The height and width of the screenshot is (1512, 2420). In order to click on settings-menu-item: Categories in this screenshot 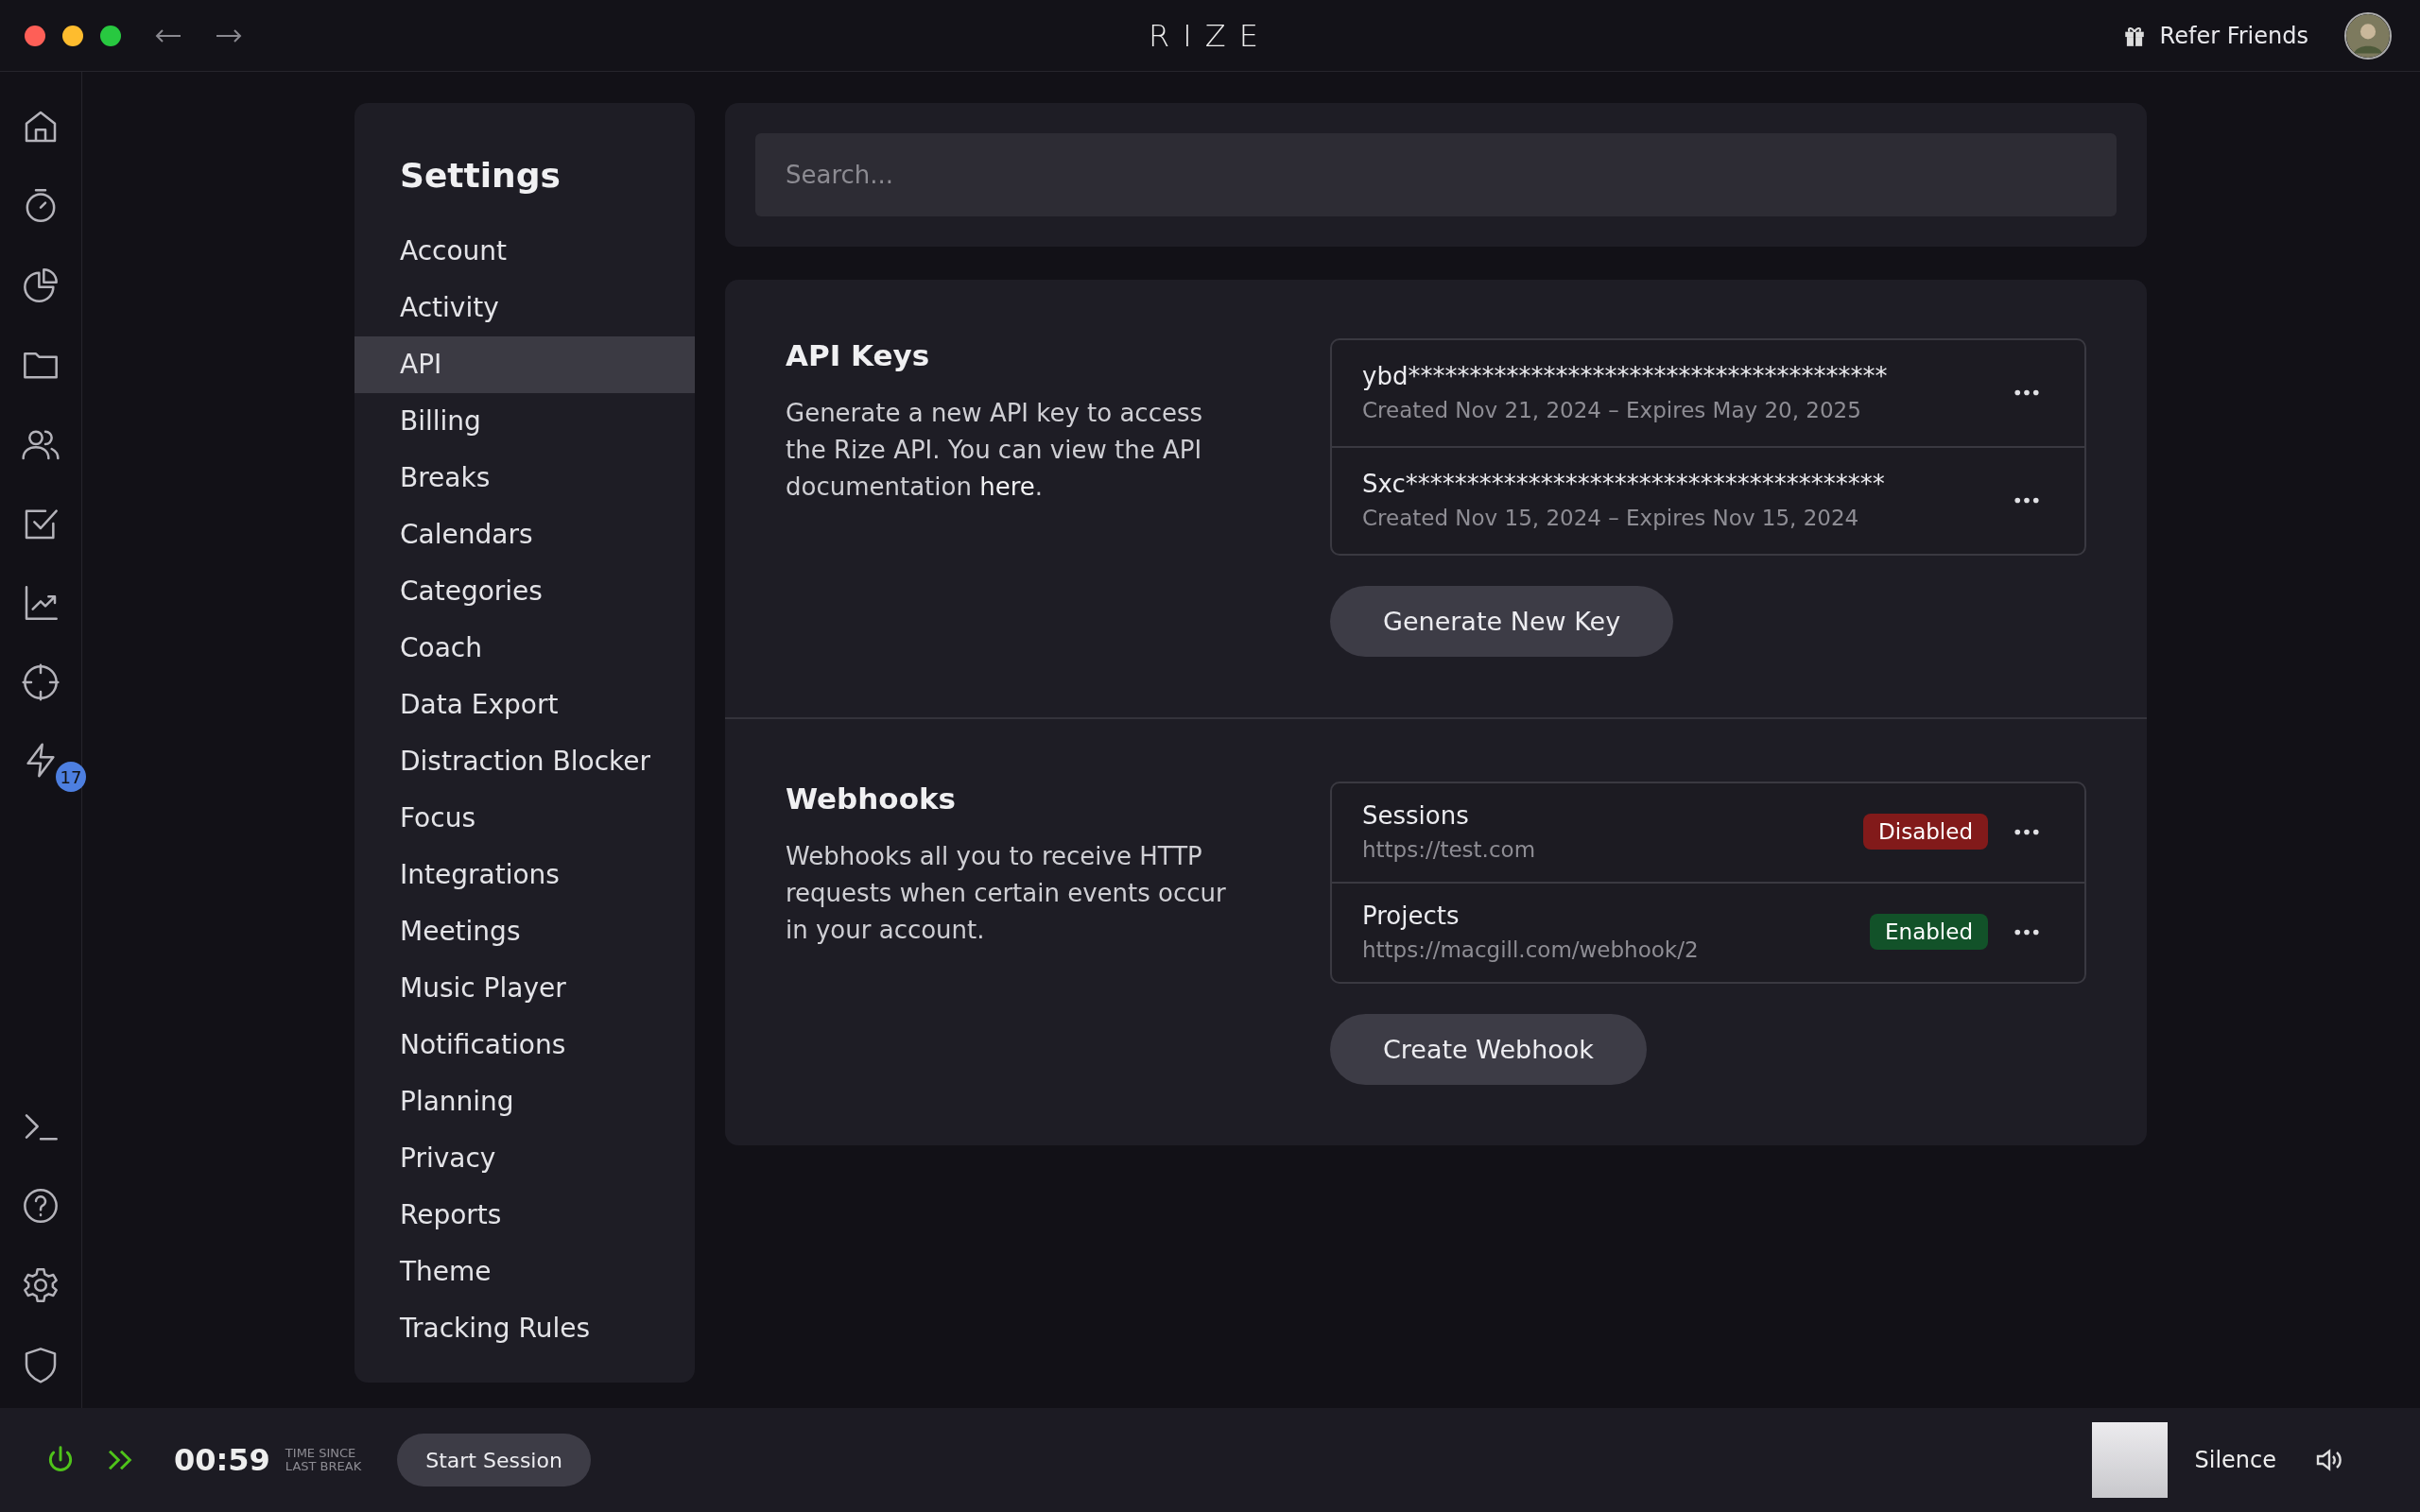, I will do `click(525, 591)`.